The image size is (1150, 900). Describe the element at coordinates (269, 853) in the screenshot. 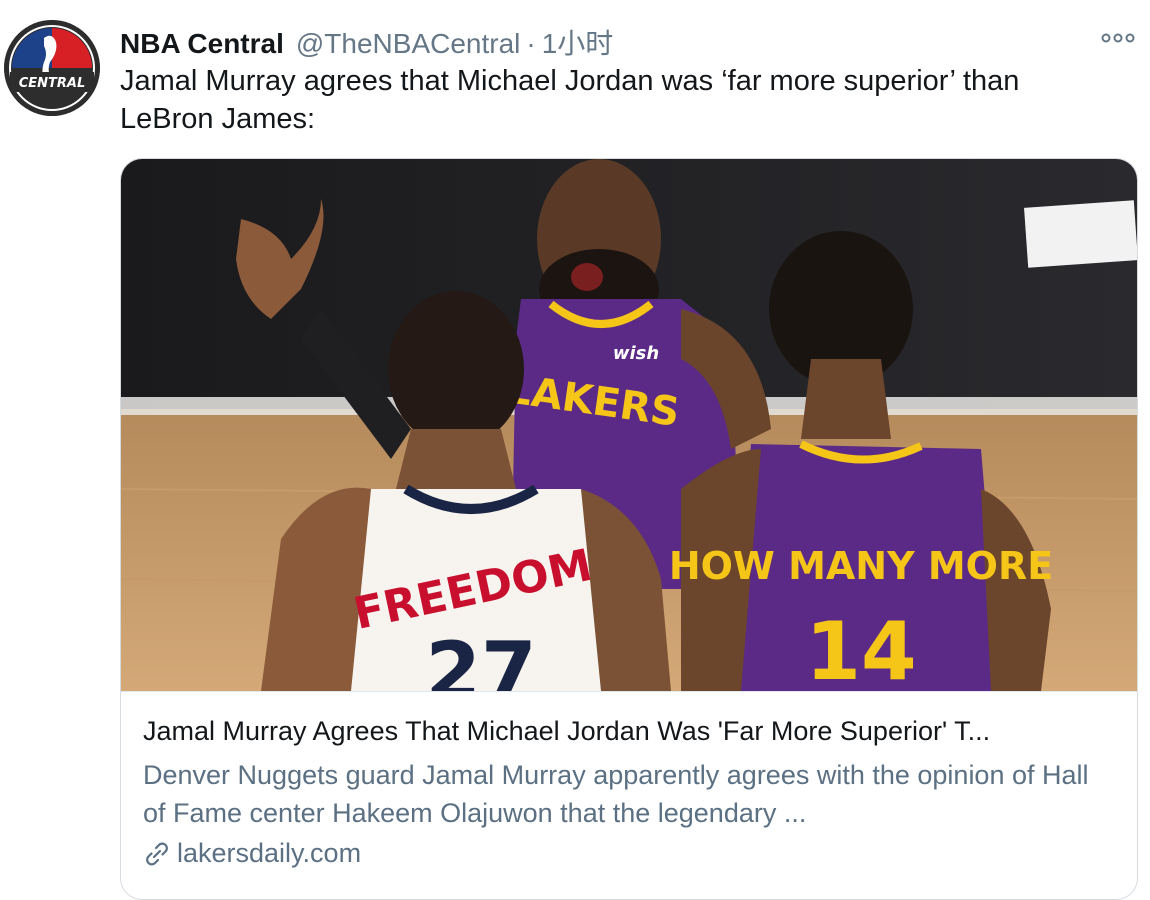

I see `card-domain: lakersdaily.com` at that location.